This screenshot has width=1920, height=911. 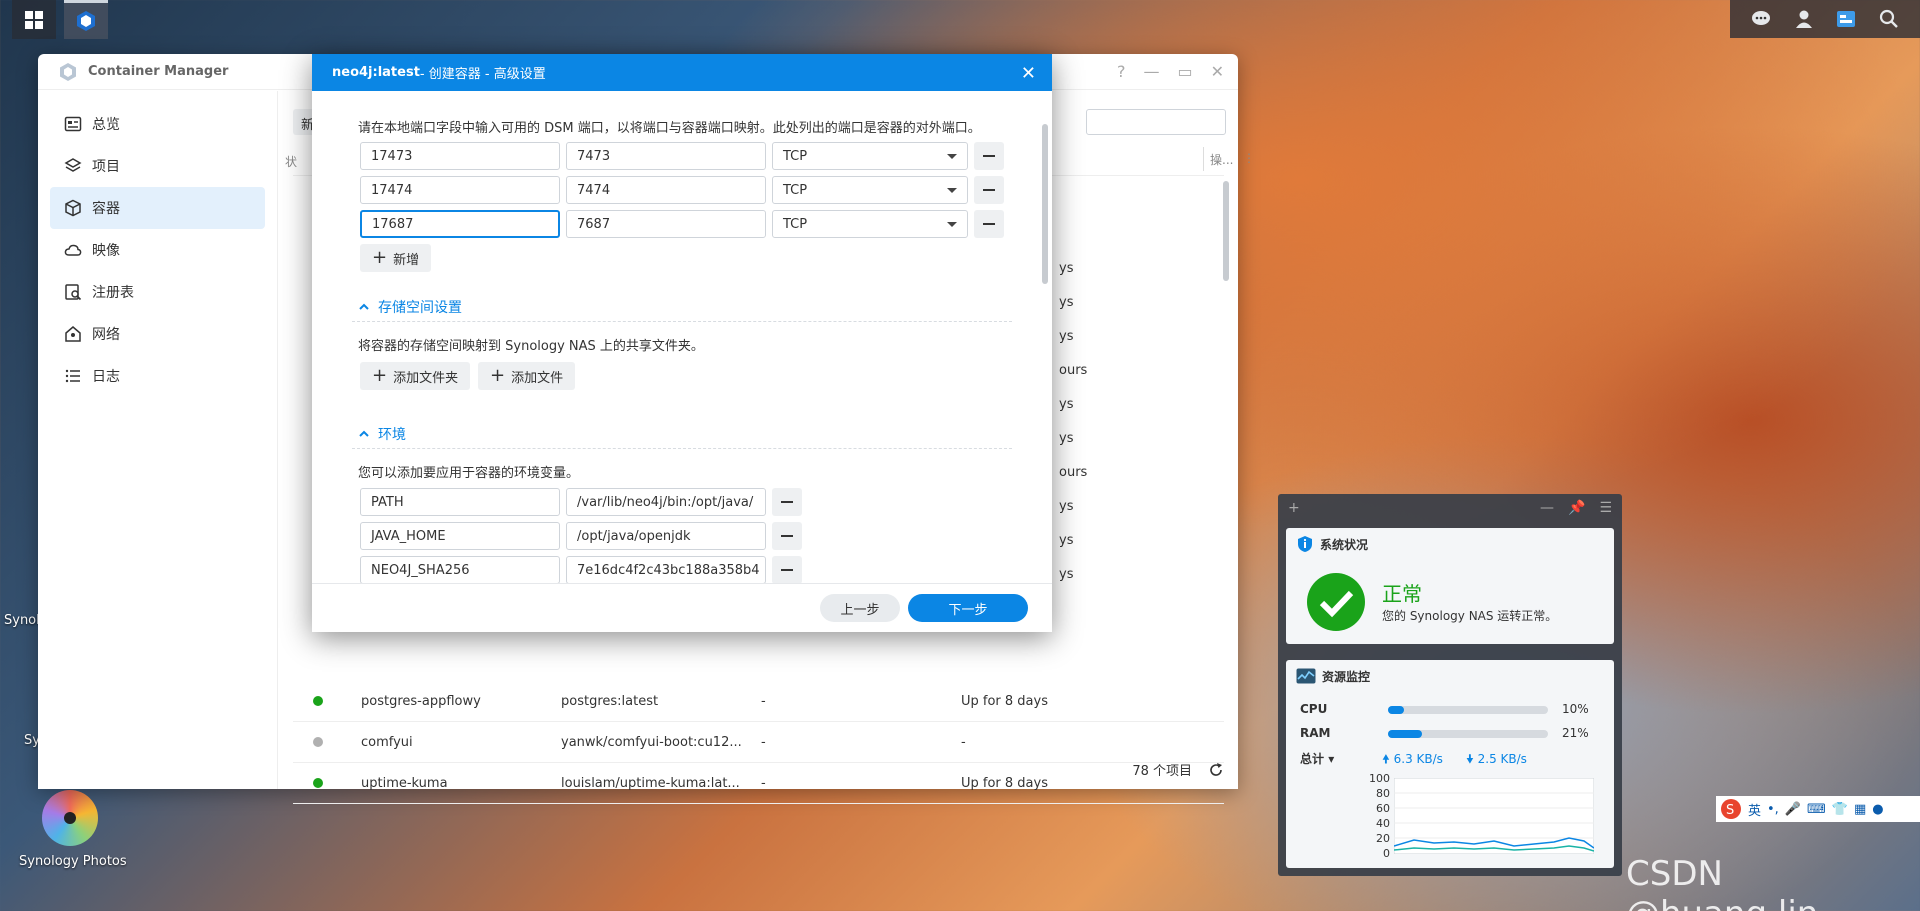 I want to click on punctuation-icon: •,, so click(x=1773, y=809).